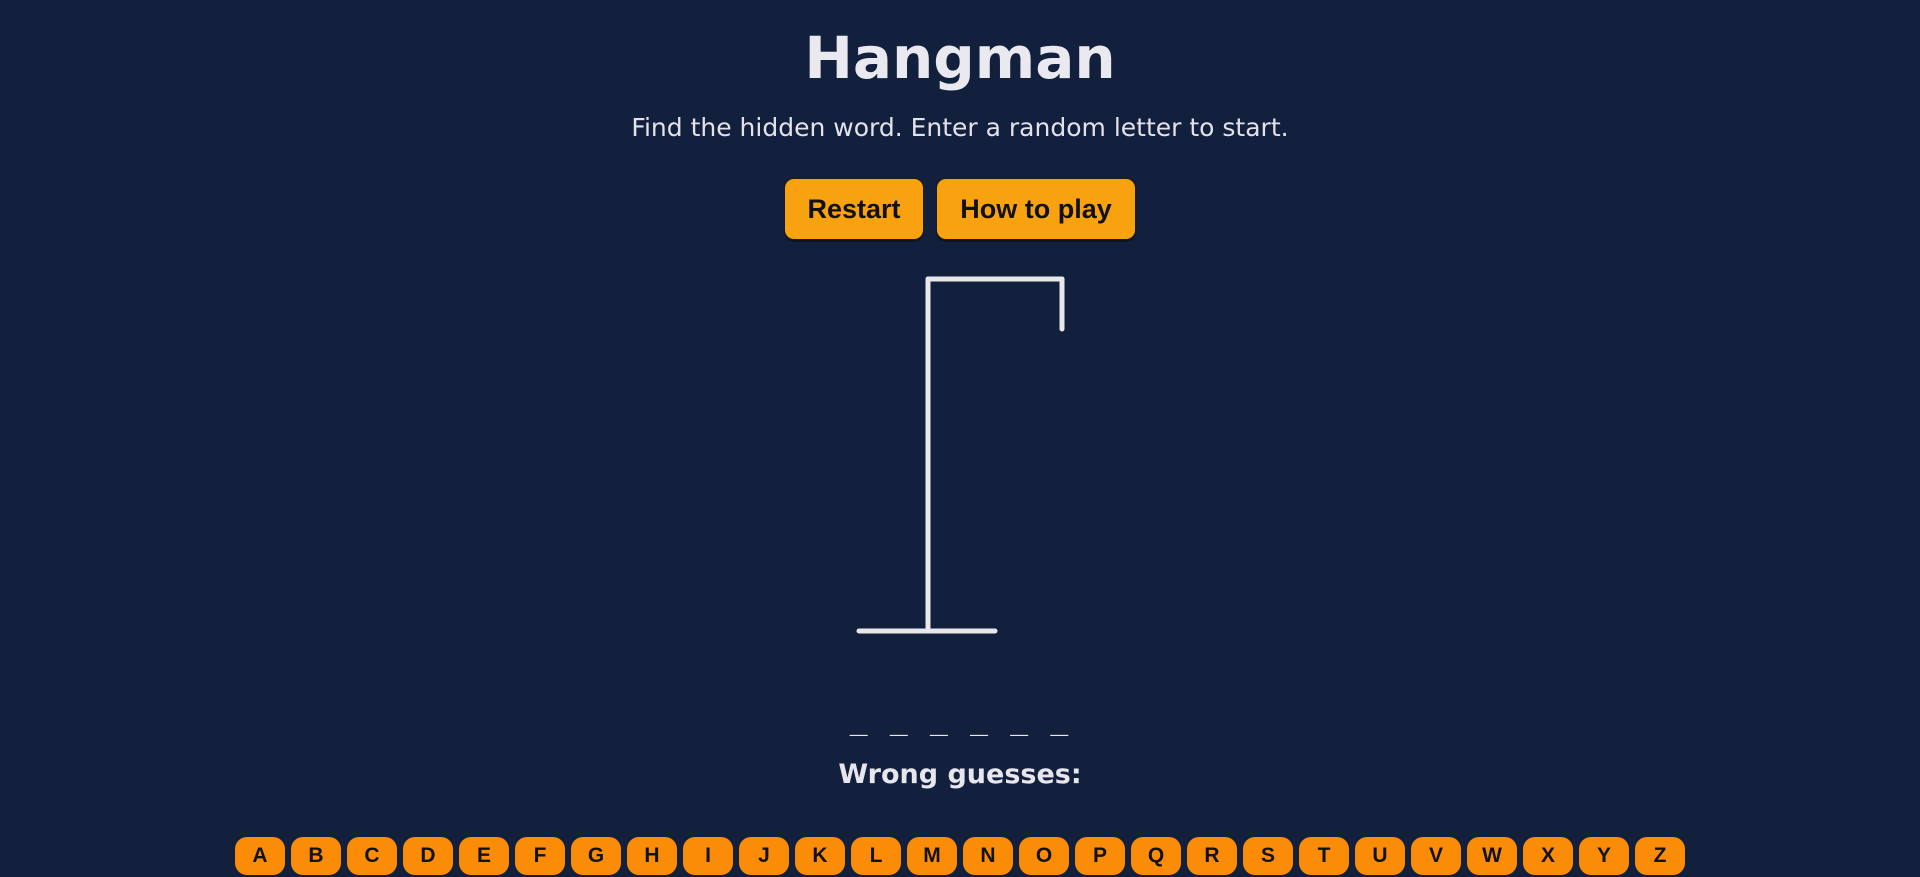 The width and height of the screenshot is (1920, 877). What do you see at coordinates (260, 856) in the screenshot?
I see `letter-key-a: A` at bounding box center [260, 856].